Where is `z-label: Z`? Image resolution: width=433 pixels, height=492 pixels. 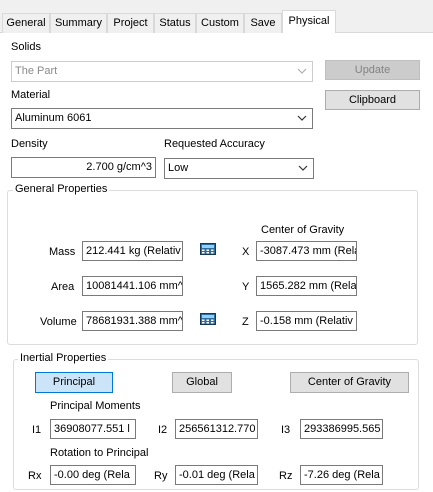
z-label: Z is located at coordinates (245, 322).